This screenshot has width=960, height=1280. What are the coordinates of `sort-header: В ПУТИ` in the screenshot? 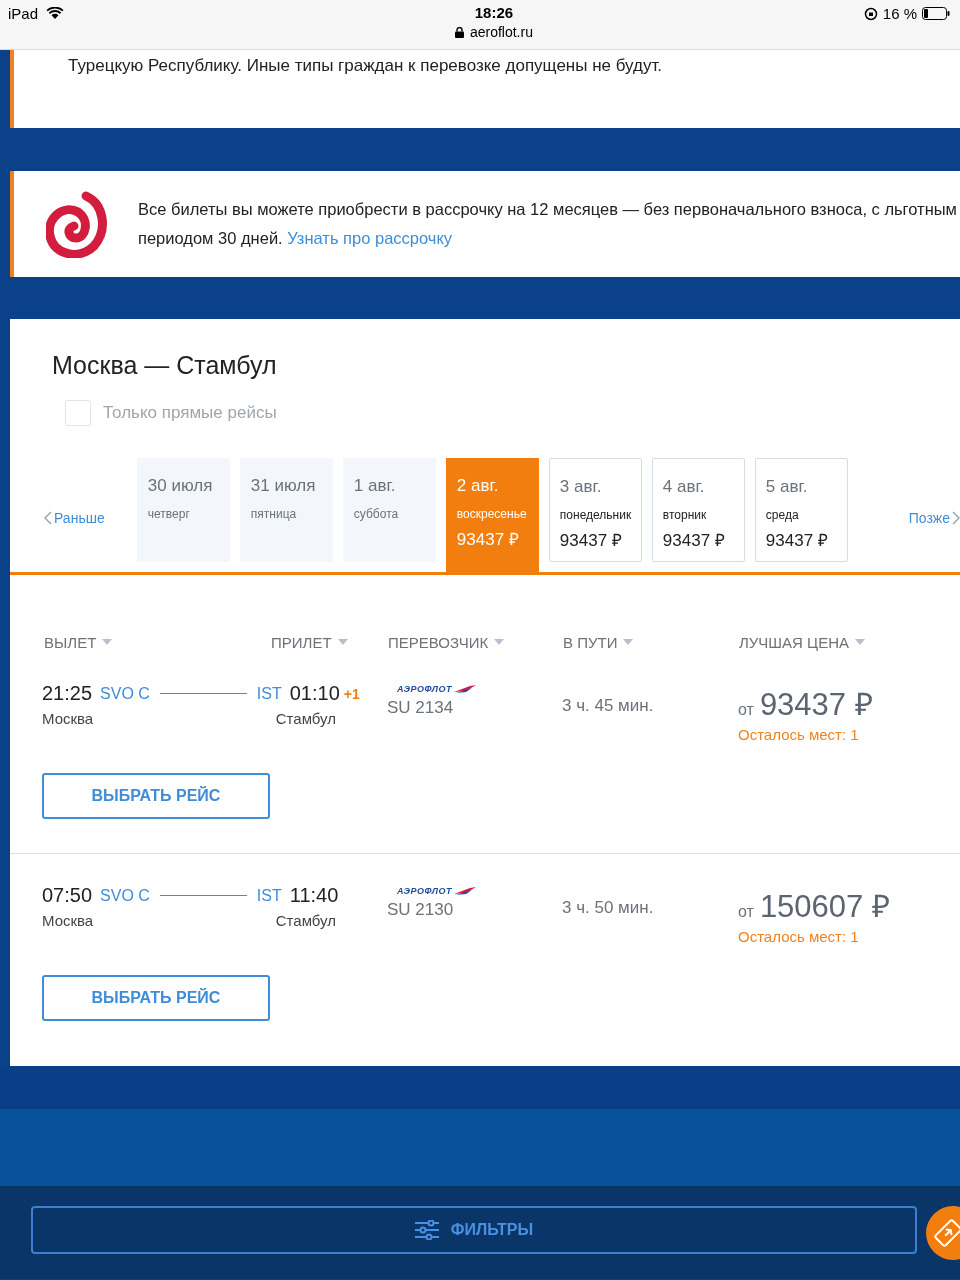 It's located at (590, 642).